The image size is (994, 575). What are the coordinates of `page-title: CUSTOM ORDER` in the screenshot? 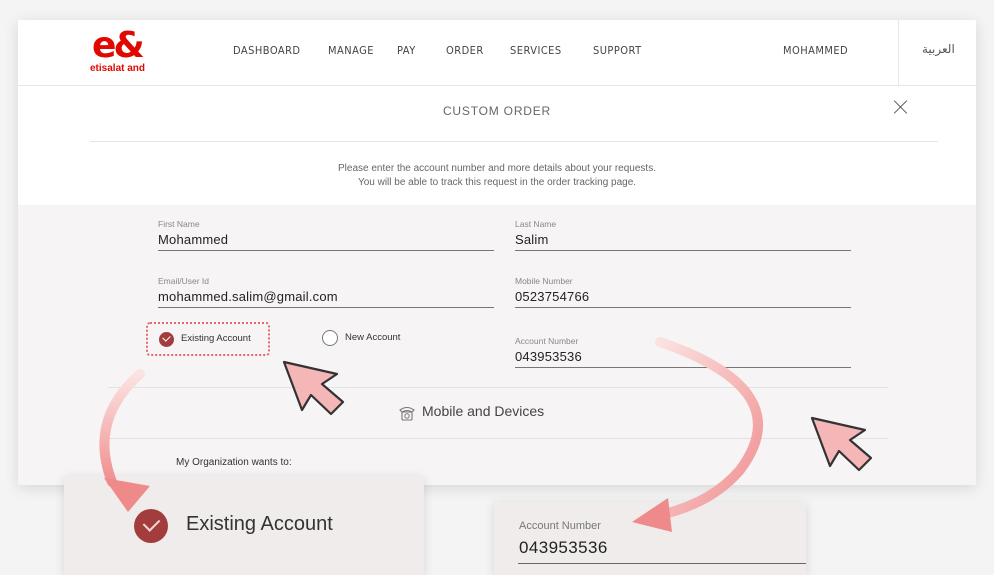 It's located at (497, 111).